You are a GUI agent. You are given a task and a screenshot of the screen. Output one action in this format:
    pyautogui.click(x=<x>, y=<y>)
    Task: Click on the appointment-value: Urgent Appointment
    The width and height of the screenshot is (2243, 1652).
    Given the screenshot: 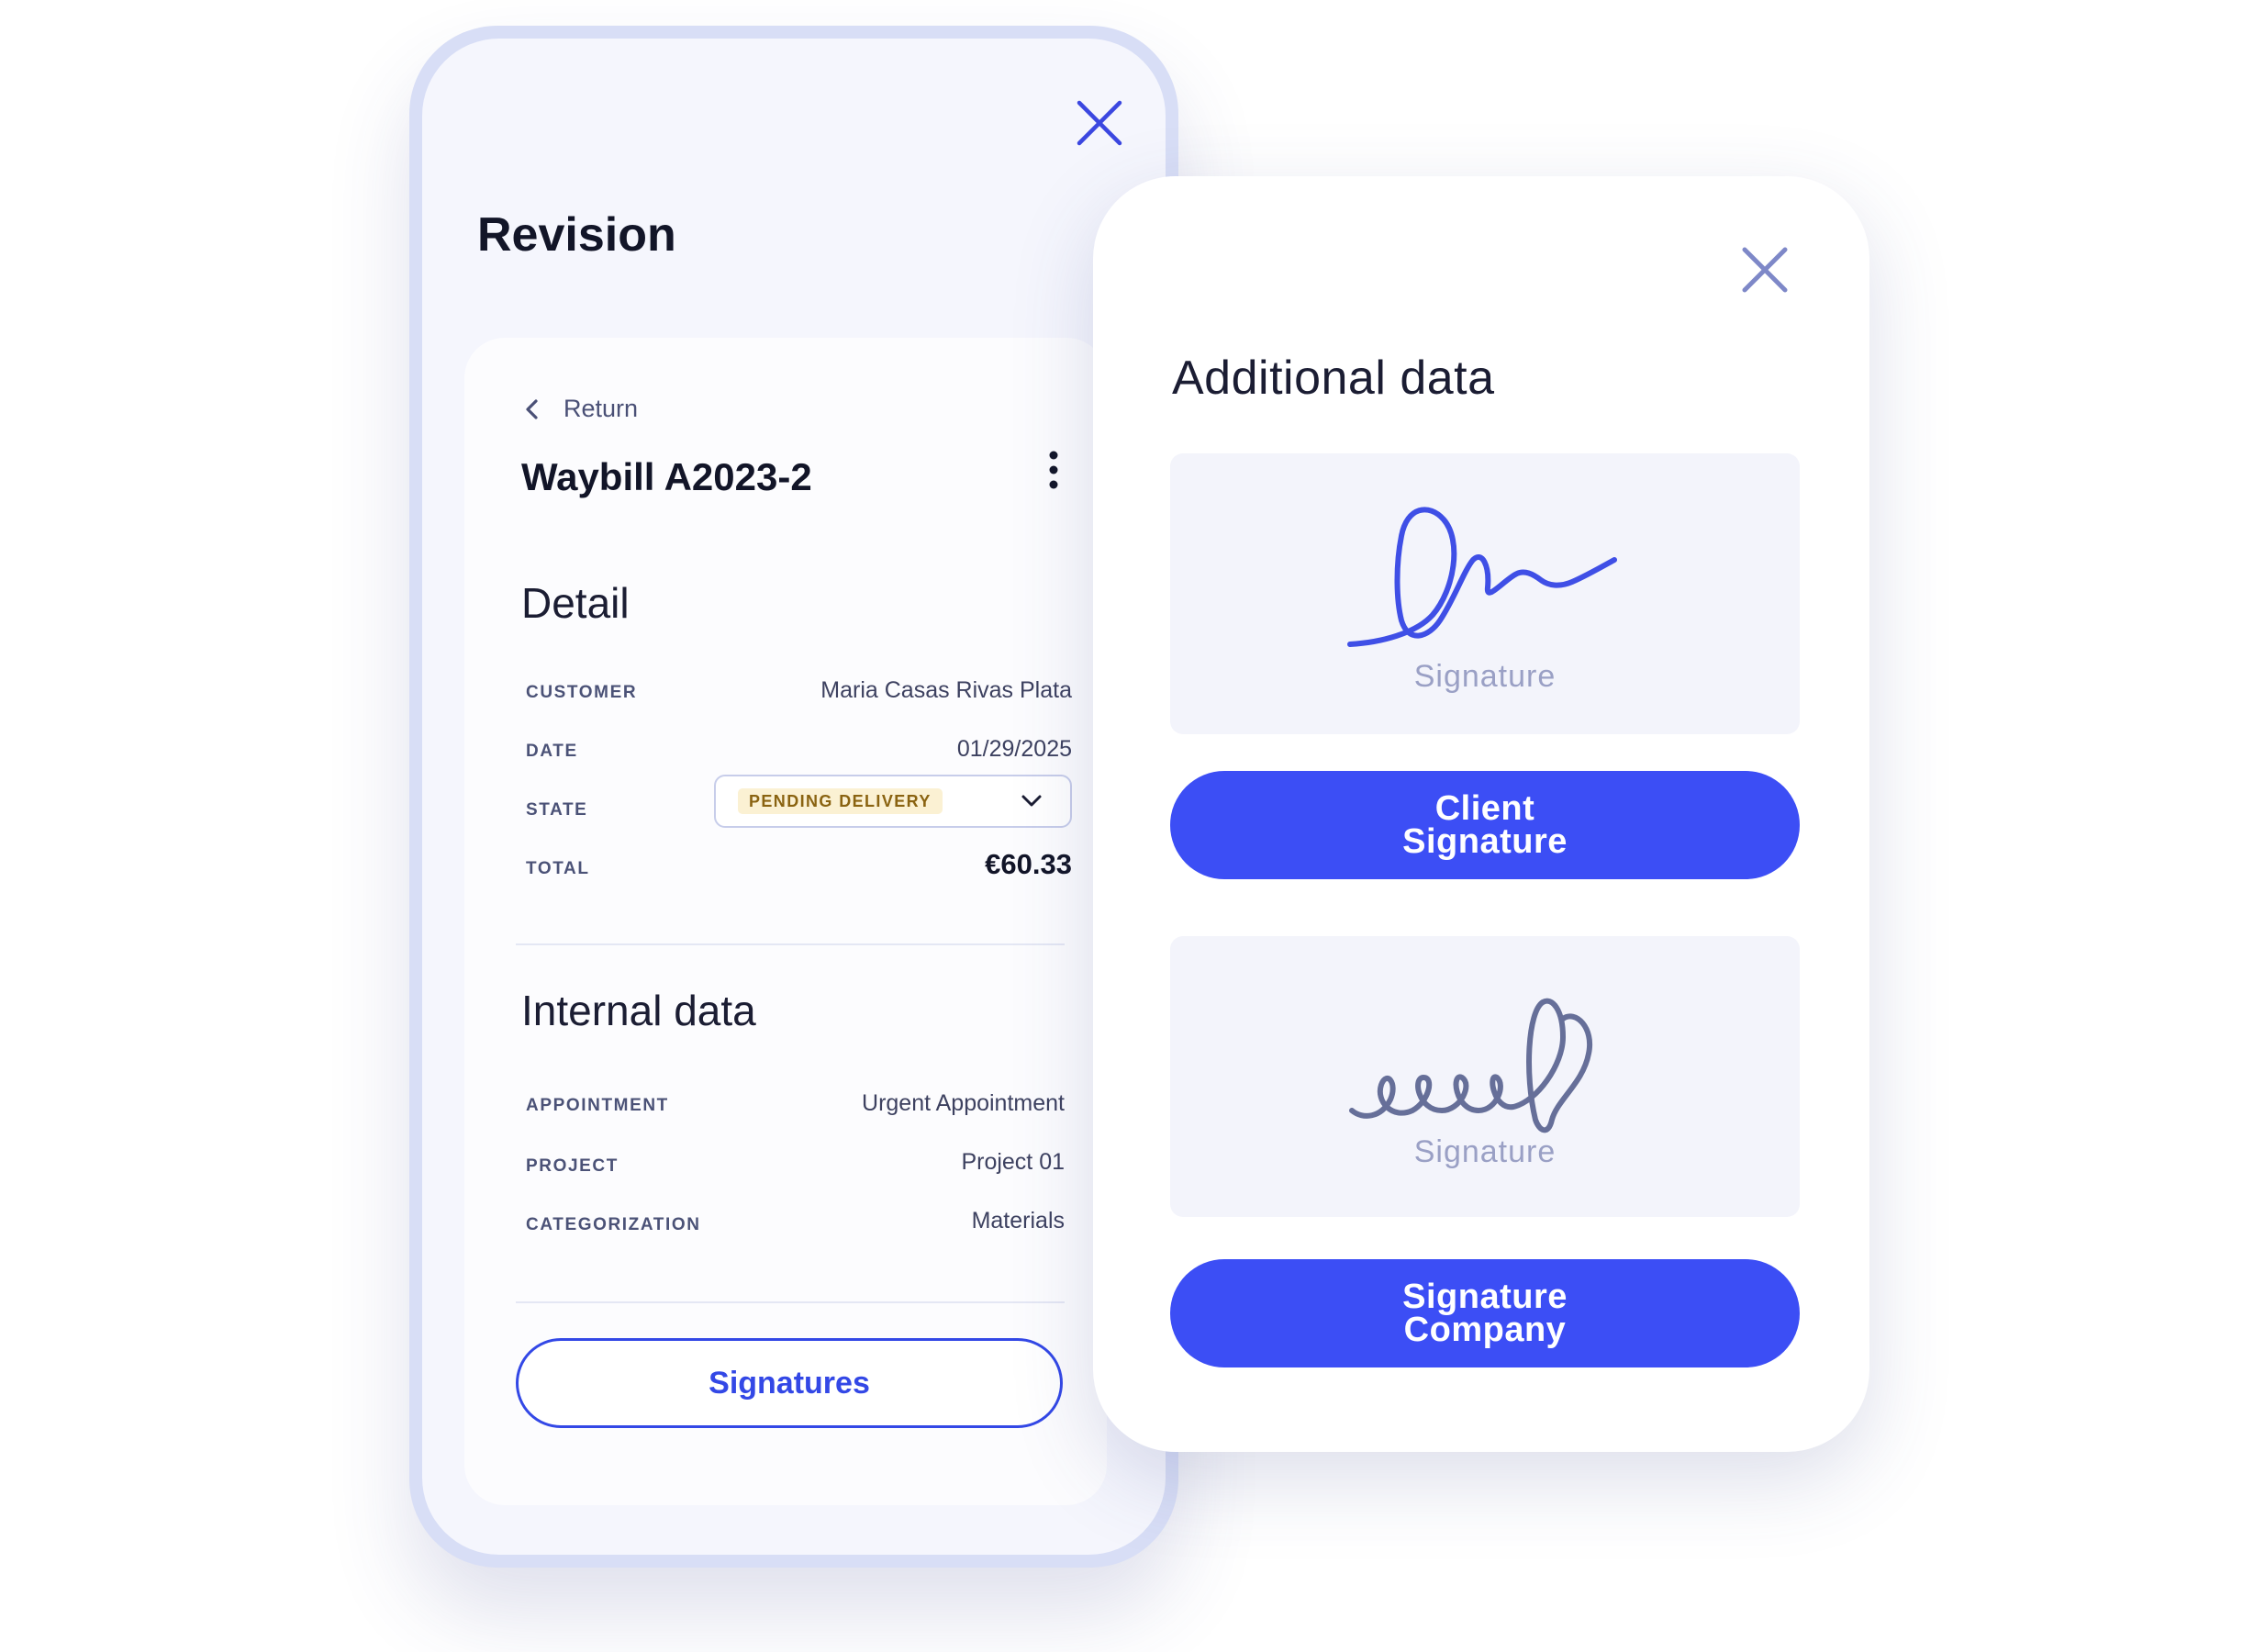 What is the action you would take?
    pyautogui.click(x=963, y=1103)
    